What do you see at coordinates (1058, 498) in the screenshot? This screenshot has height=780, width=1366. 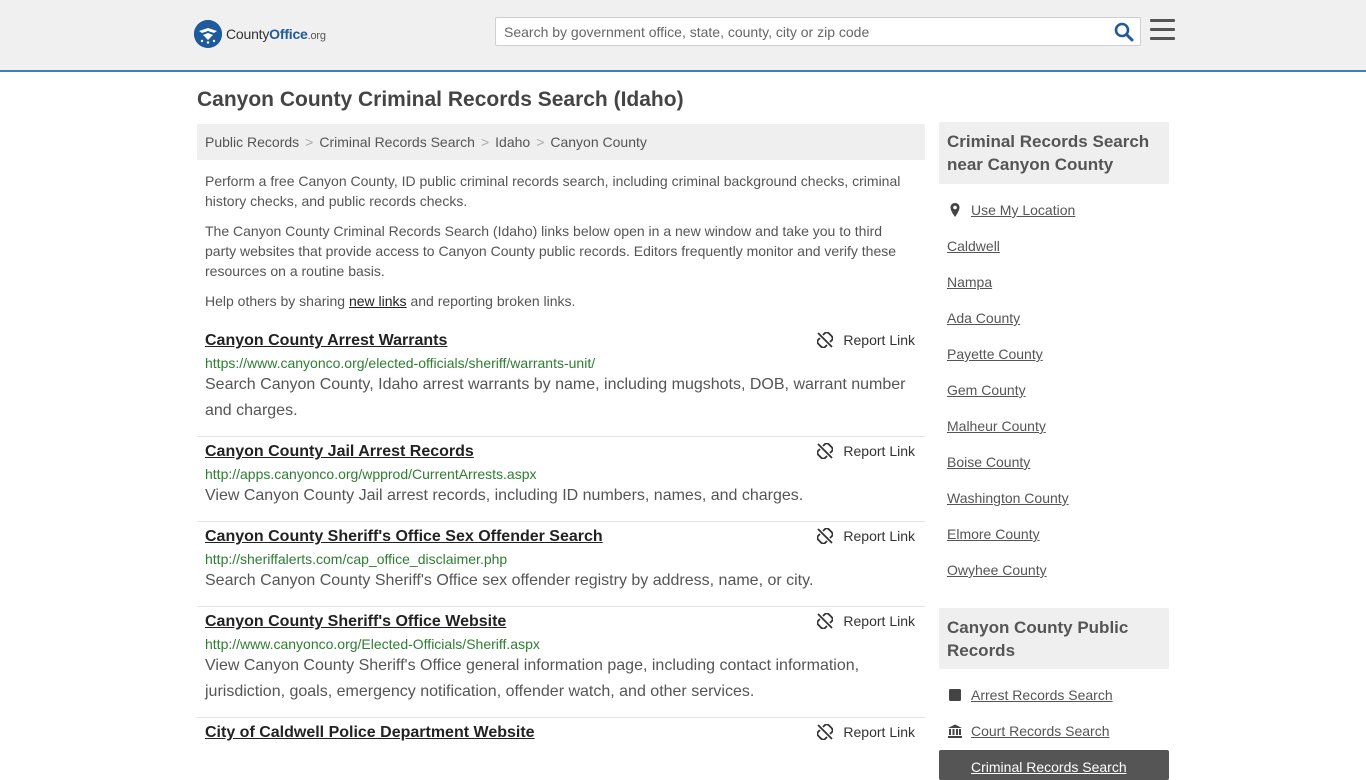 I see `nearby-link-washington-county: Washington County` at bounding box center [1058, 498].